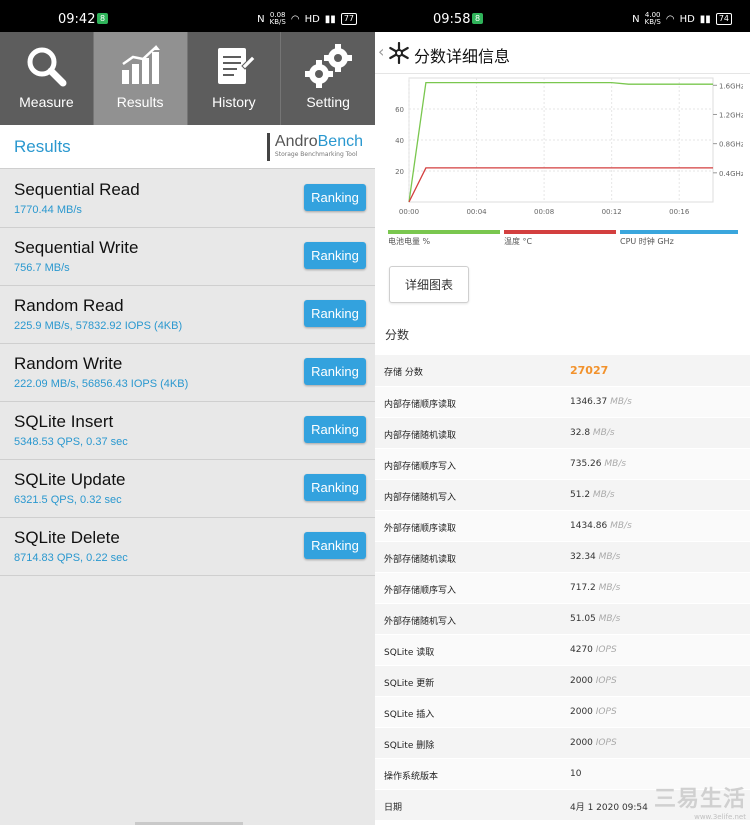 The width and height of the screenshot is (750, 825). I want to click on score-label: 外部存储随机读取, so click(420, 560).